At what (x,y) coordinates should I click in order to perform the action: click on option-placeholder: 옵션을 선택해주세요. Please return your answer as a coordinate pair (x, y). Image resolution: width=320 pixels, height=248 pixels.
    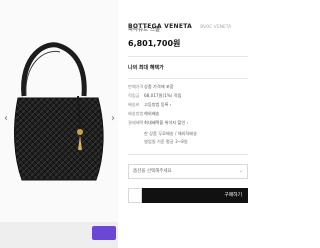
    Looking at the image, I should click on (152, 171).